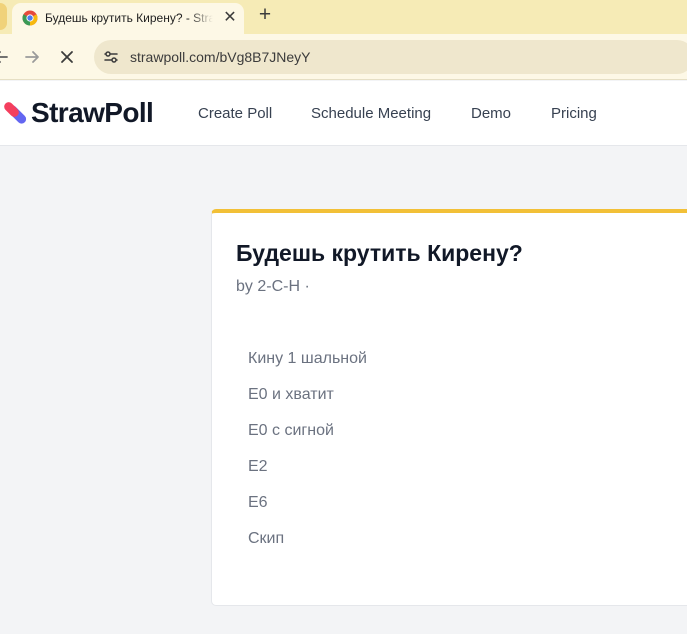 Image resolution: width=687 pixels, height=634 pixels. What do you see at coordinates (307, 403) in the screenshot?
I see `poll-option: E0 и хватит` at bounding box center [307, 403].